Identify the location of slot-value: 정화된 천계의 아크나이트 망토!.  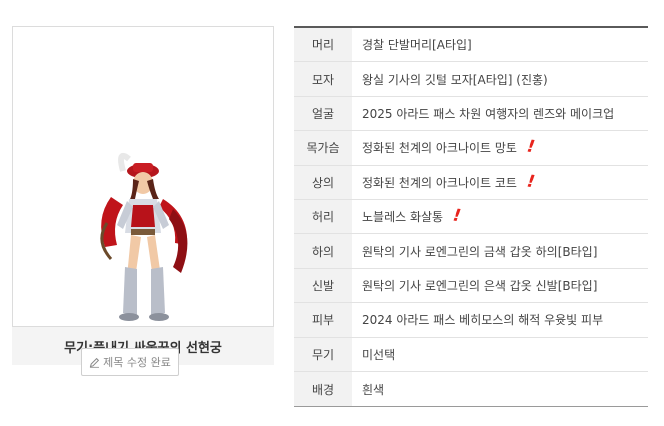
(449, 147).